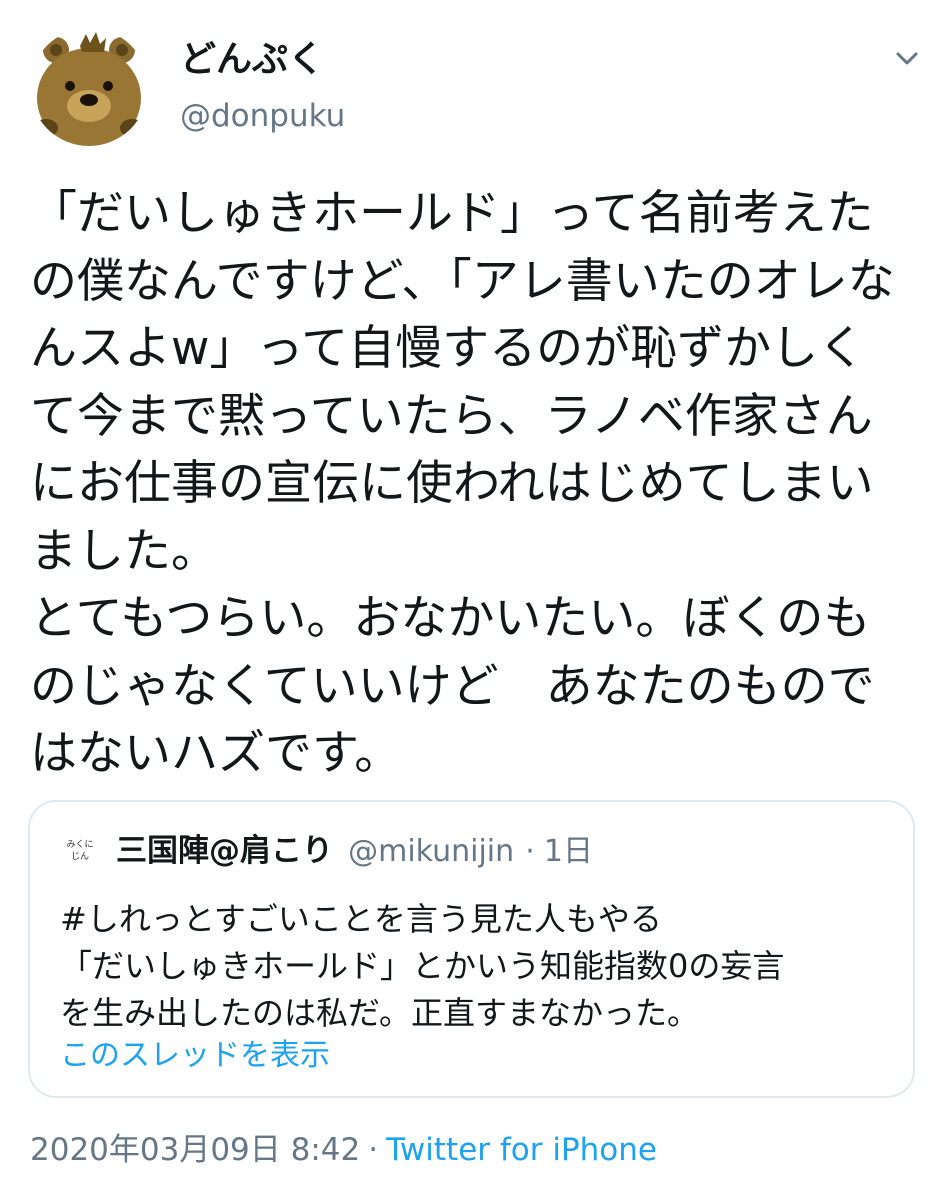 The height and width of the screenshot is (1200, 945). Describe the element at coordinates (262, 116) in the screenshot. I see `author-handle: @donpuku` at that location.